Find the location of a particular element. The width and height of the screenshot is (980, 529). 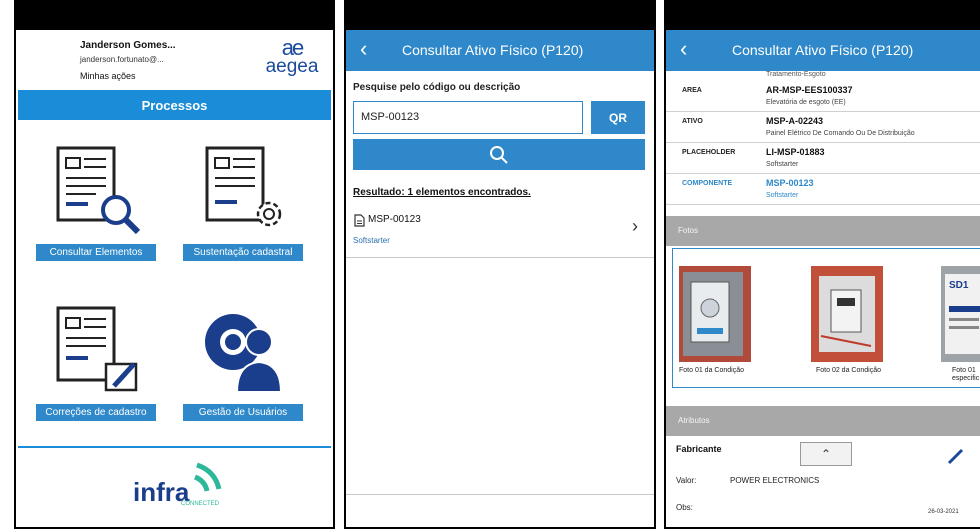

row-key: COMPONENTE is located at coordinates (707, 183).